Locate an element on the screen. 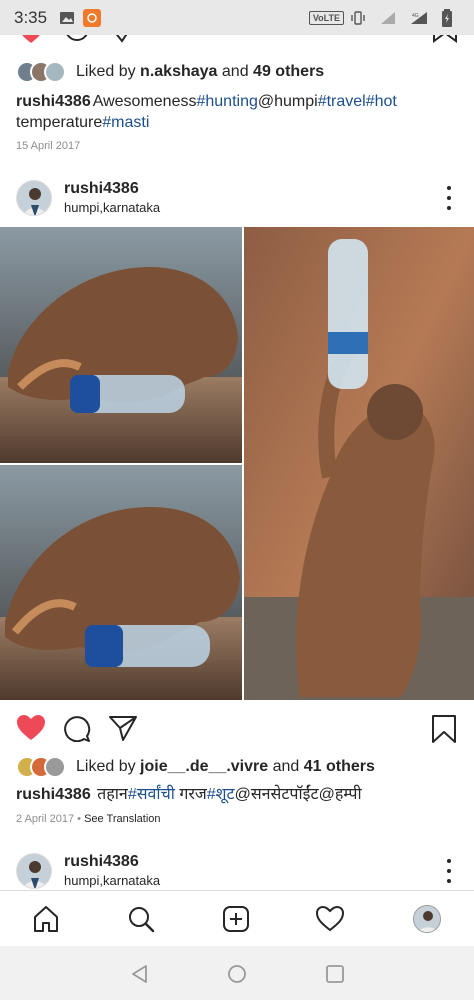  post1-action-bar is located at coordinates (237, 43).